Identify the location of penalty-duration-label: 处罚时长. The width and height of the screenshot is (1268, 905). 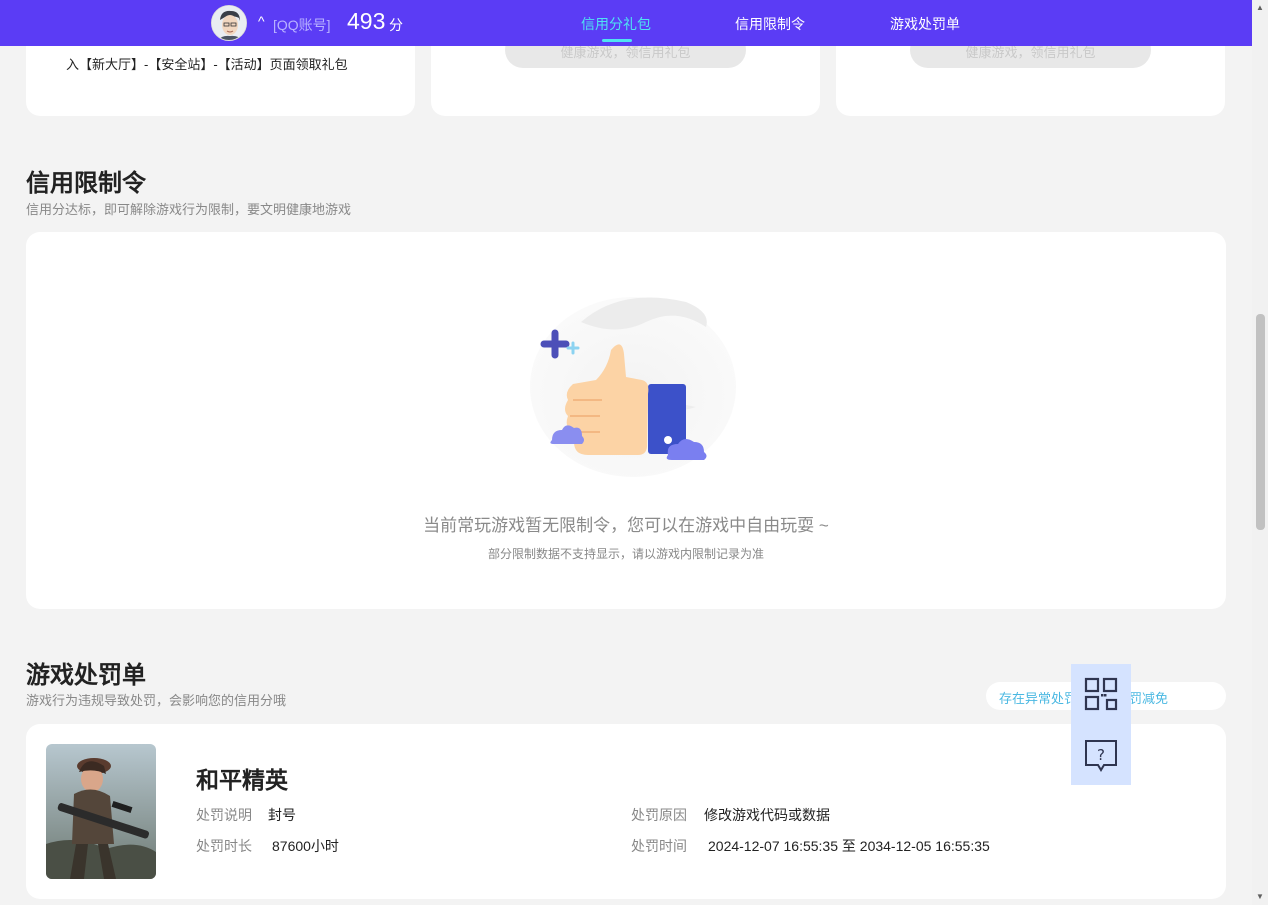
(224, 846).